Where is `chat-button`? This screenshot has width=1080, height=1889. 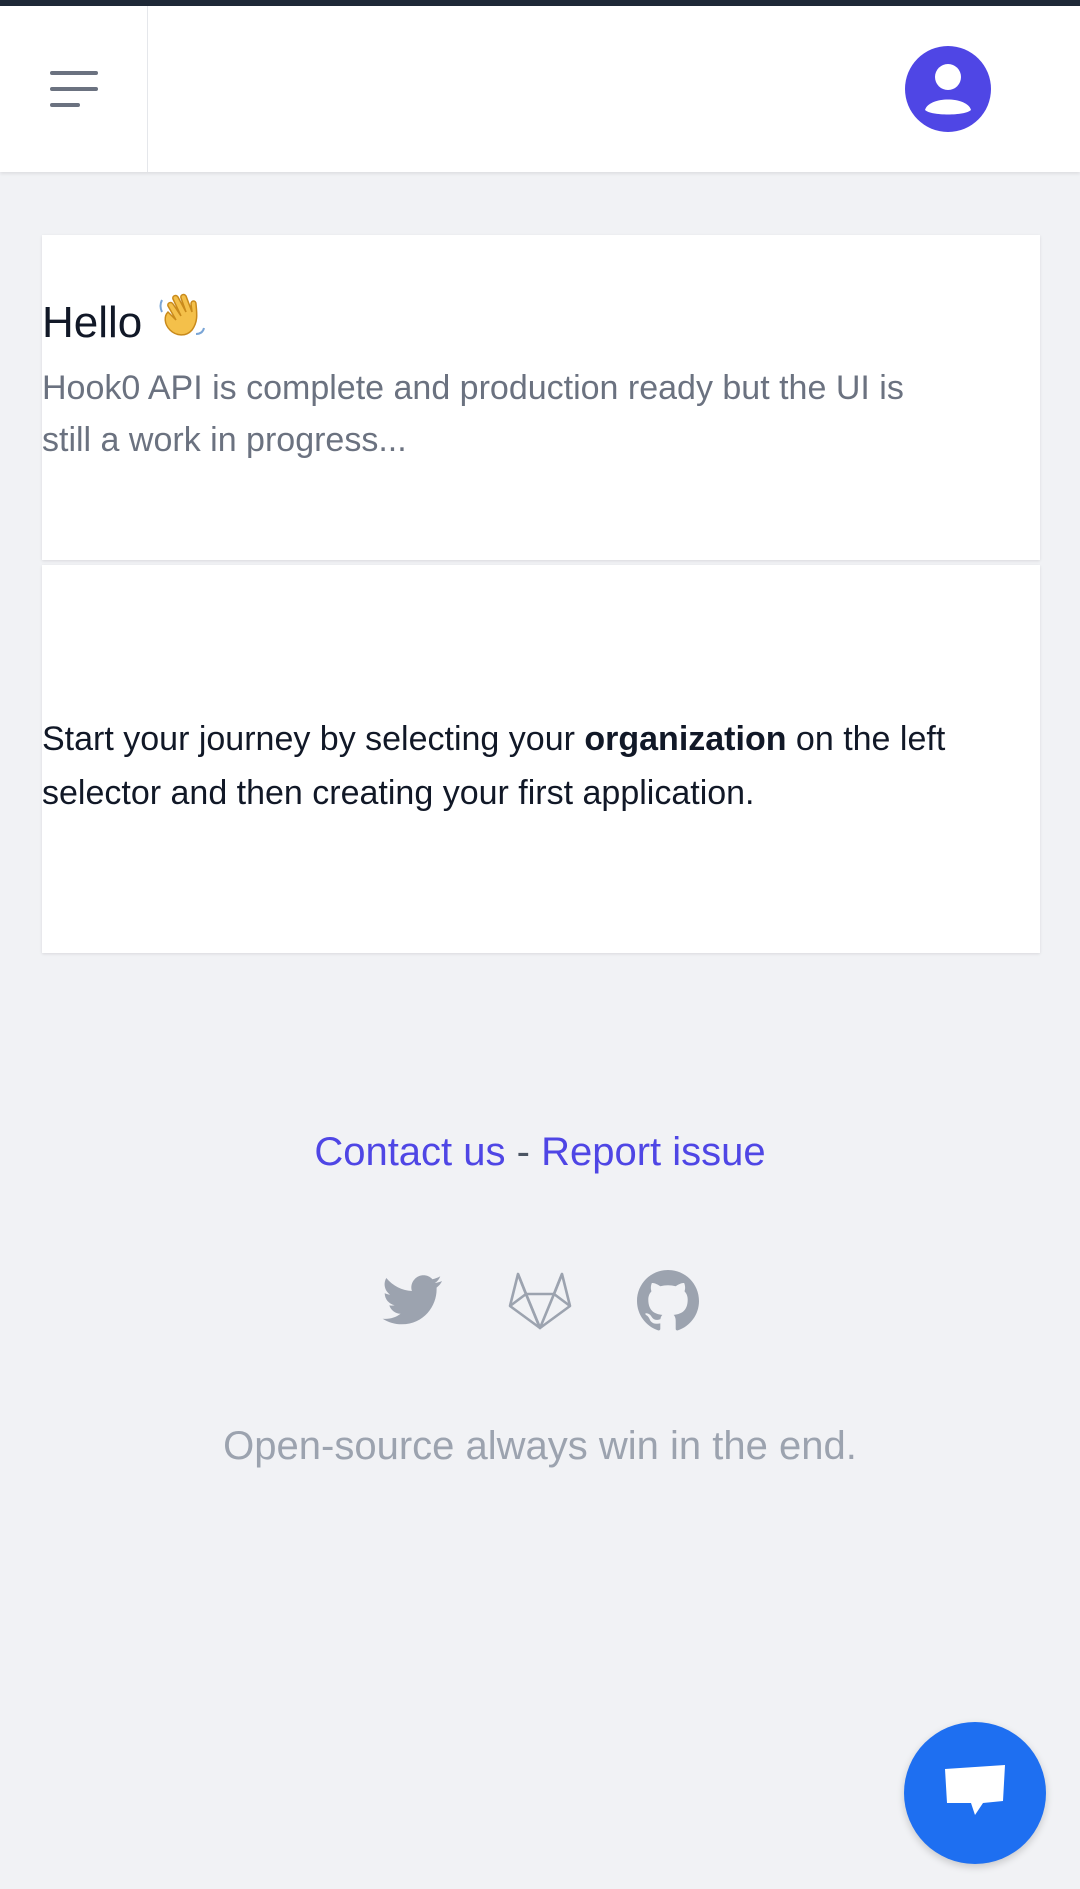 chat-button is located at coordinates (975, 1793).